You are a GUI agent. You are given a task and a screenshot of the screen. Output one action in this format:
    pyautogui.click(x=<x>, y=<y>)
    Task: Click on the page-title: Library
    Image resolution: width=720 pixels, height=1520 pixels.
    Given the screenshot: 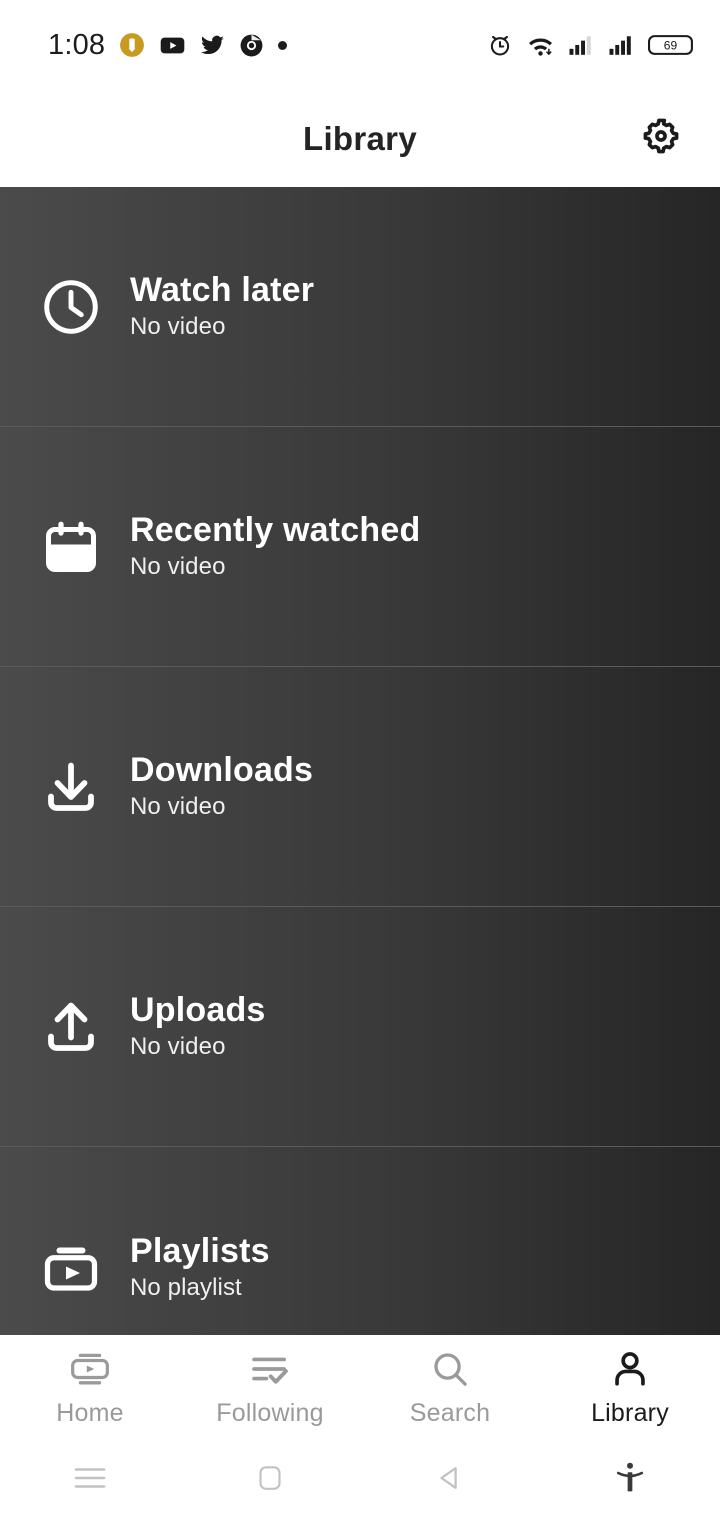 What is the action you would take?
    pyautogui.click(x=360, y=138)
    